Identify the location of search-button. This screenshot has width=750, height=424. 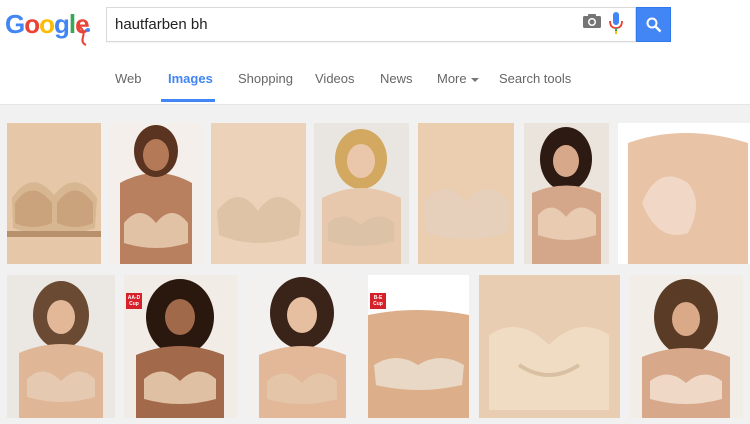
(653, 24).